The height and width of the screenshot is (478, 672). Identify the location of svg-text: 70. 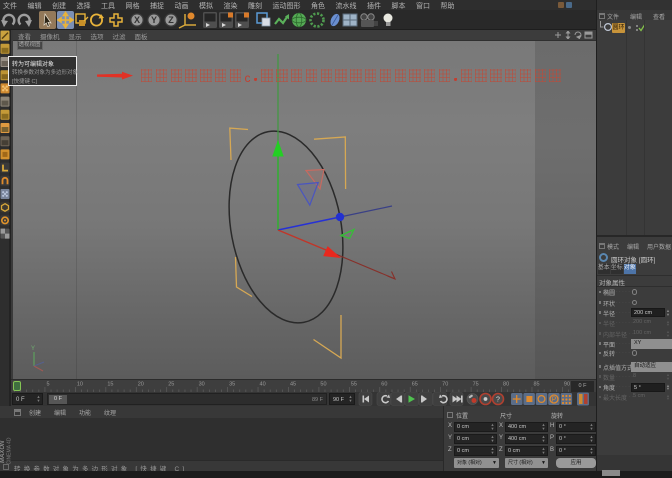
(445, 385).